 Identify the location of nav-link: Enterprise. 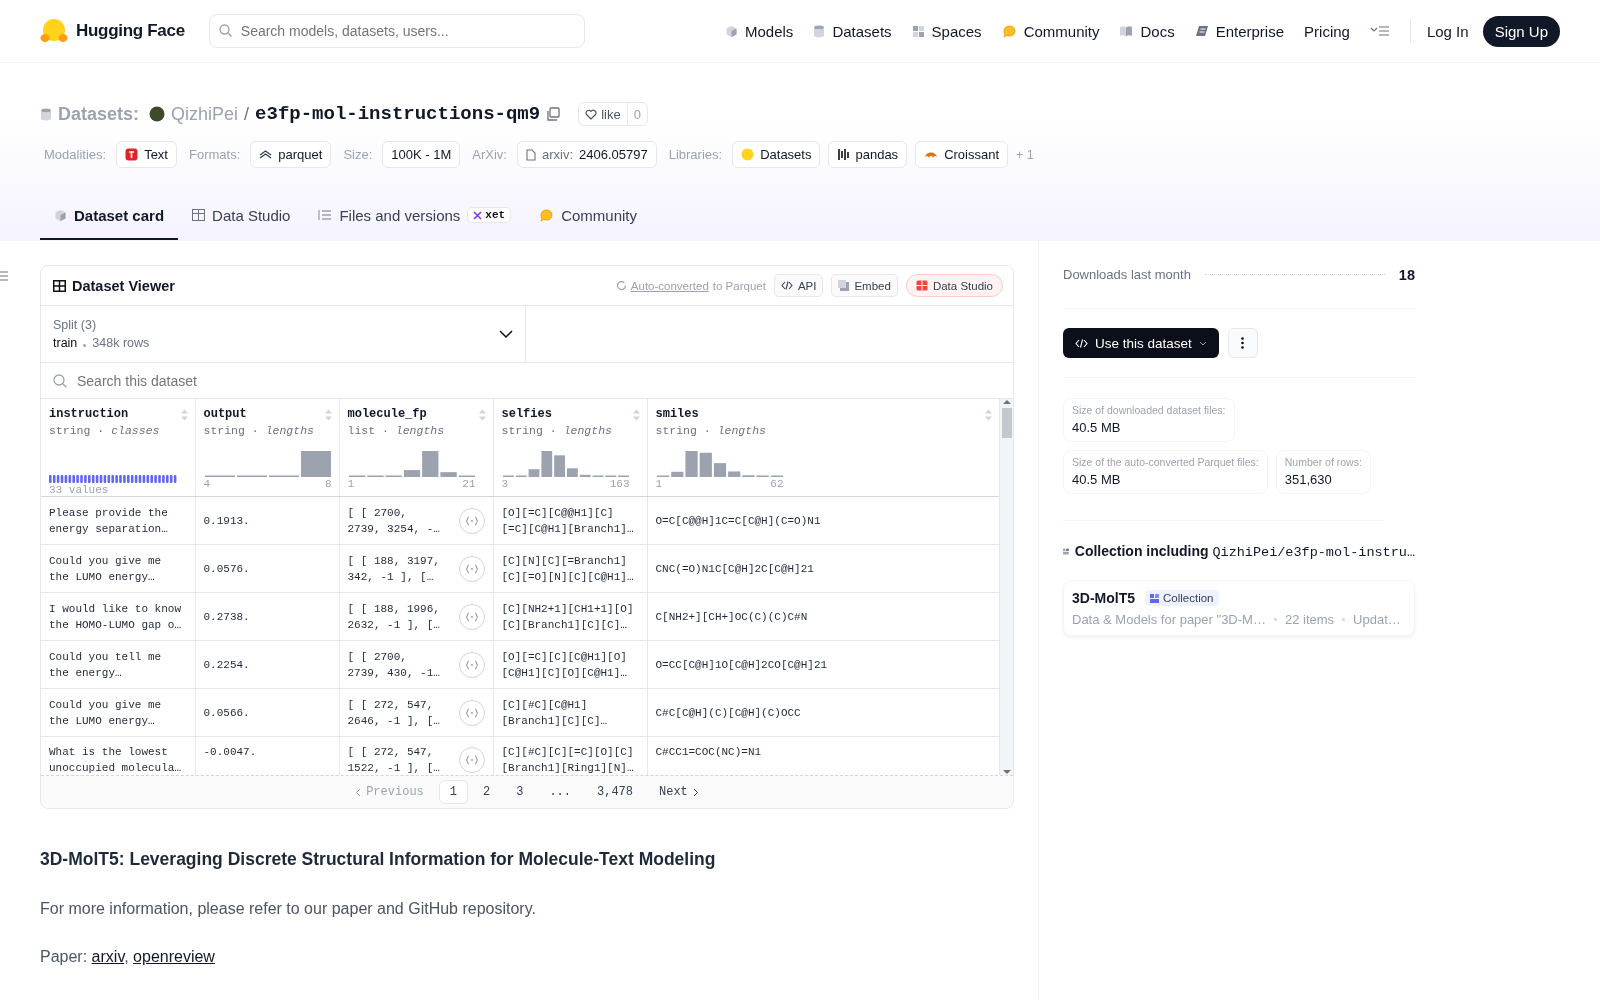
(1239, 31).